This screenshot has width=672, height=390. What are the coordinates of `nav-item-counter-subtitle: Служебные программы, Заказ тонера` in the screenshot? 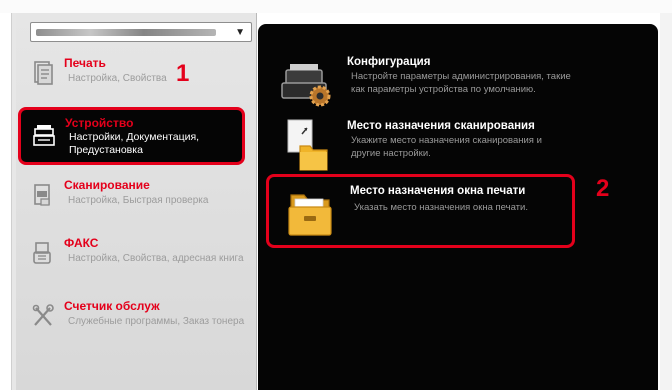 It's located at (156, 321).